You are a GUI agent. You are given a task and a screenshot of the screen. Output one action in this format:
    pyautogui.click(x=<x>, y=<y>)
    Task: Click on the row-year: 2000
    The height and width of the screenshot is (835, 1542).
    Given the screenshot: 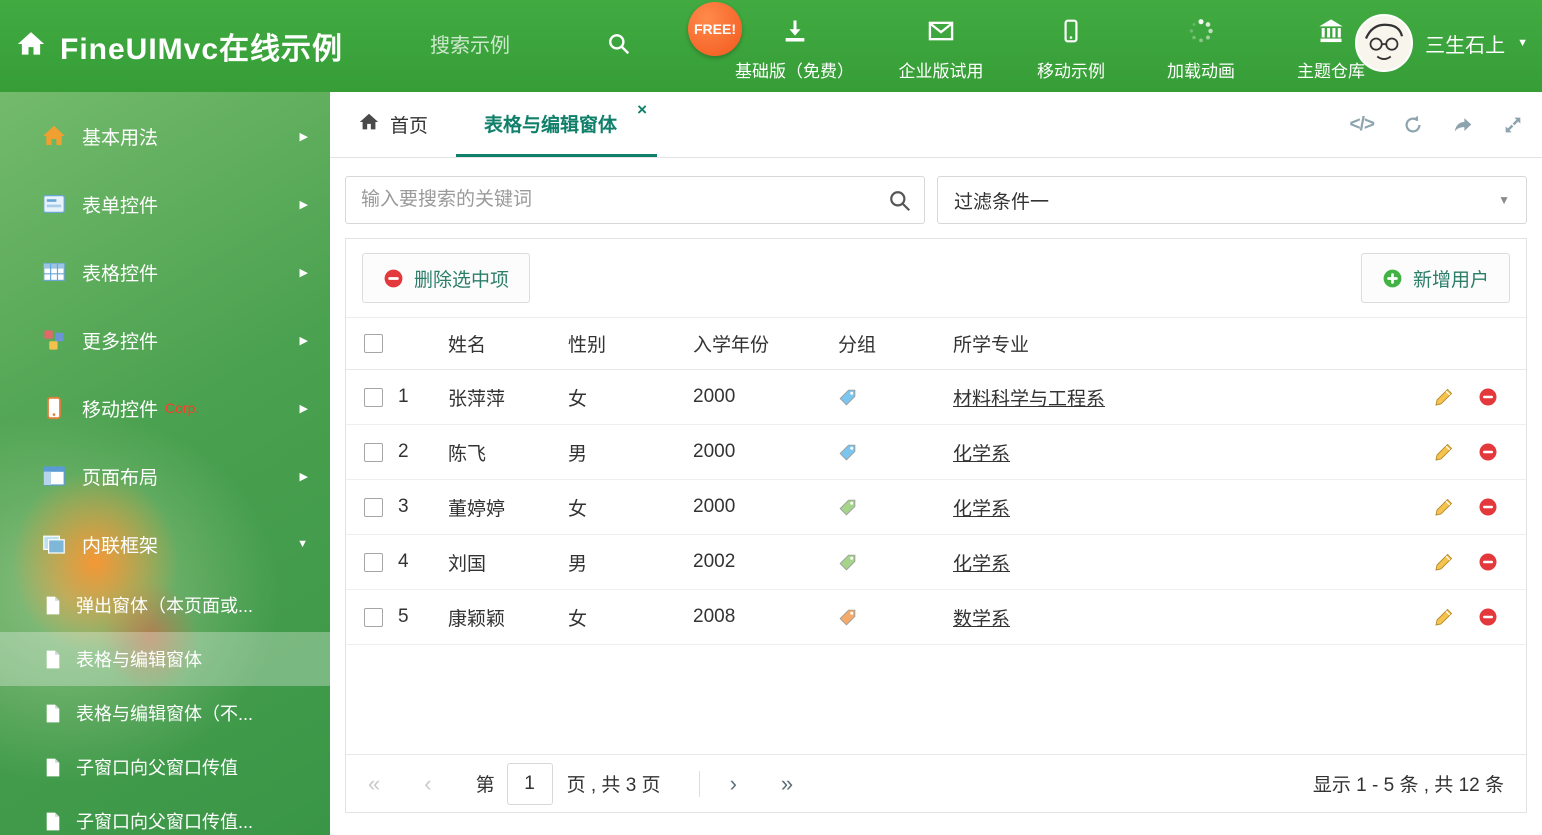 What is the action you would take?
    pyautogui.click(x=765, y=397)
    